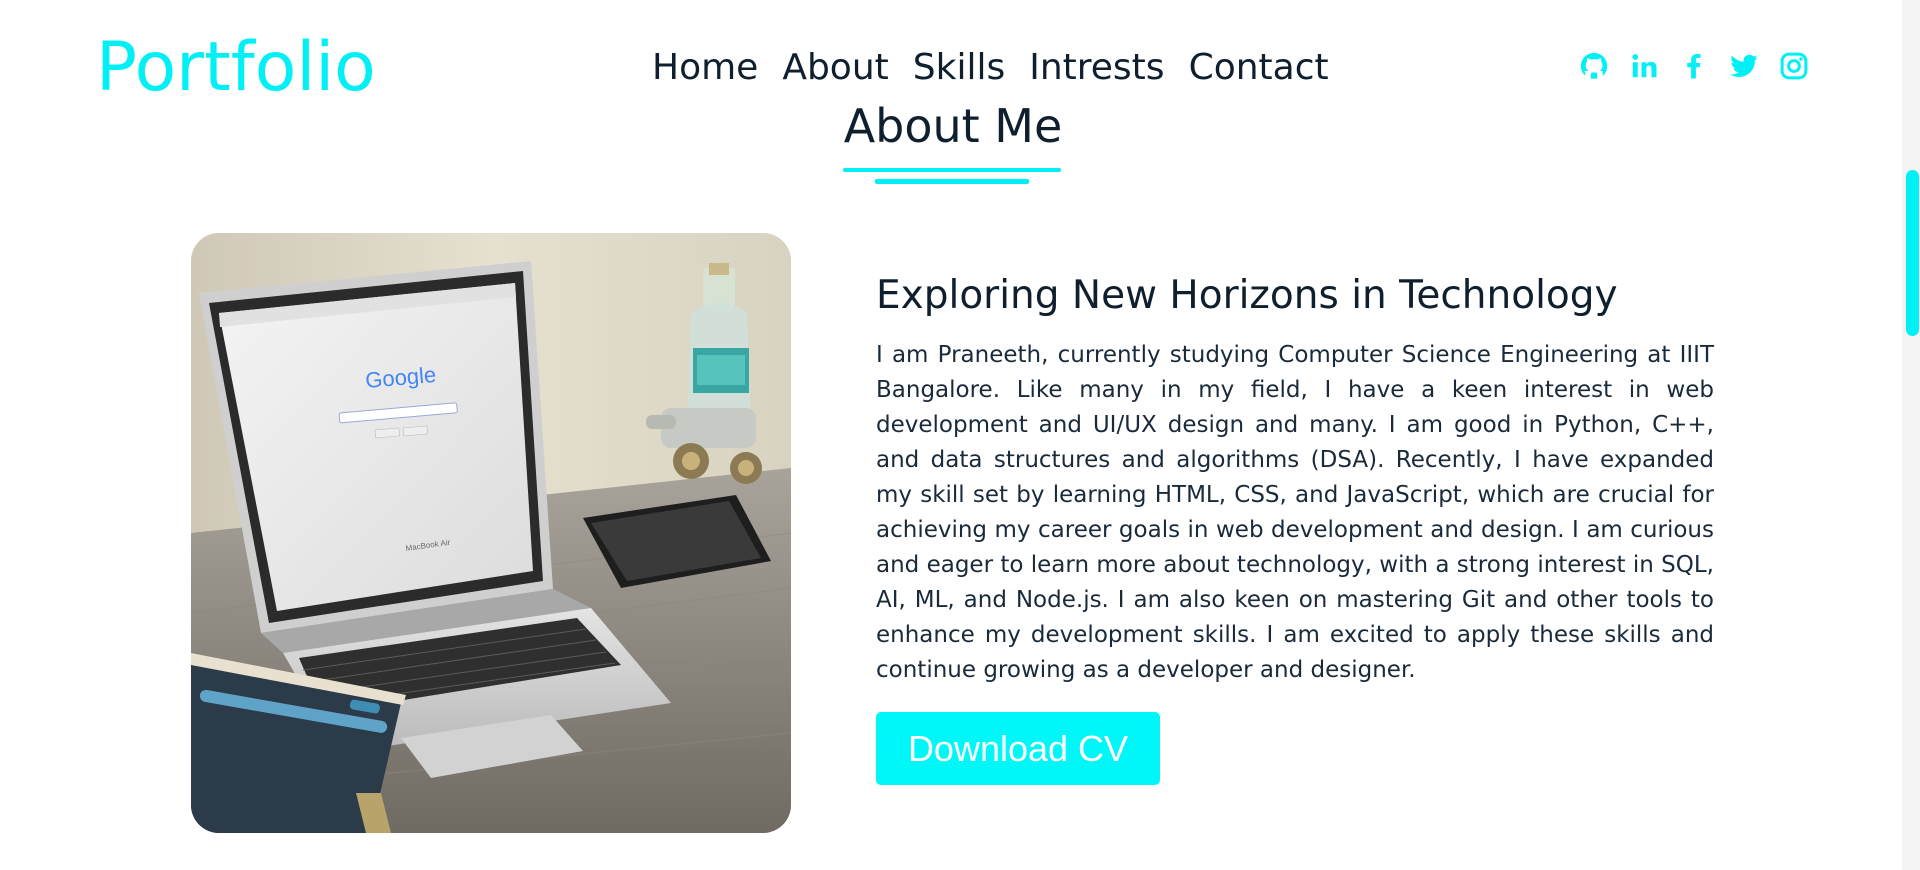 This screenshot has height=870, width=1920. I want to click on social-links, so click(1694, 66).